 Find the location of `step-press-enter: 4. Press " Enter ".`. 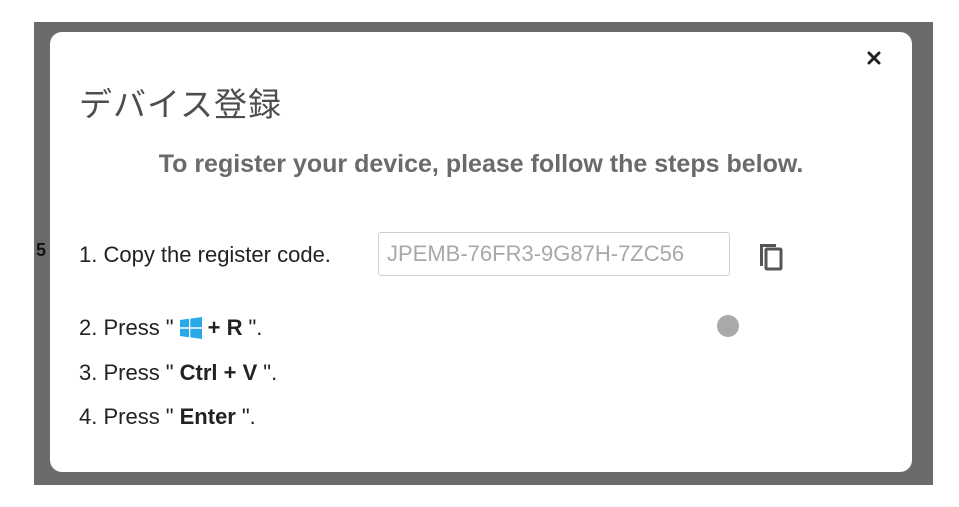

step-press-enter: 4. Press " Enter ". is located at coordinates (167, 417).